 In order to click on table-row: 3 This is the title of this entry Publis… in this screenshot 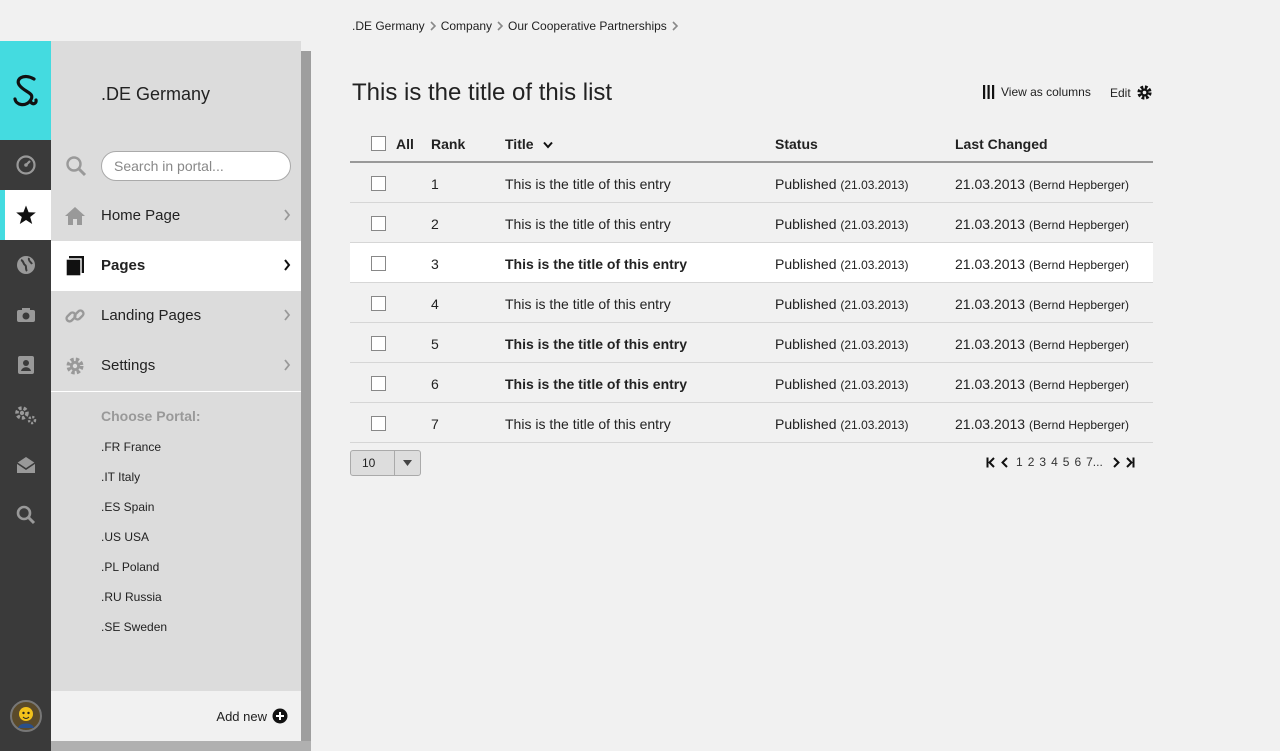, I will do `click(751, 263)`.